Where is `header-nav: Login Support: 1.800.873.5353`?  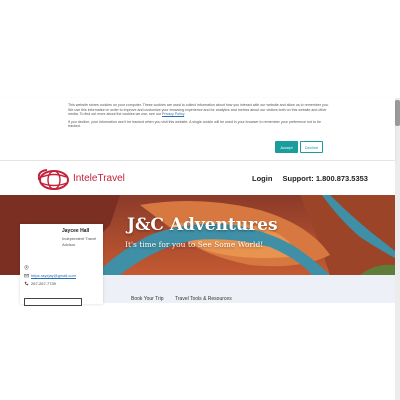 header-nav: Login Support: 1.800.873.5353 is located at coordinates (314, 178).